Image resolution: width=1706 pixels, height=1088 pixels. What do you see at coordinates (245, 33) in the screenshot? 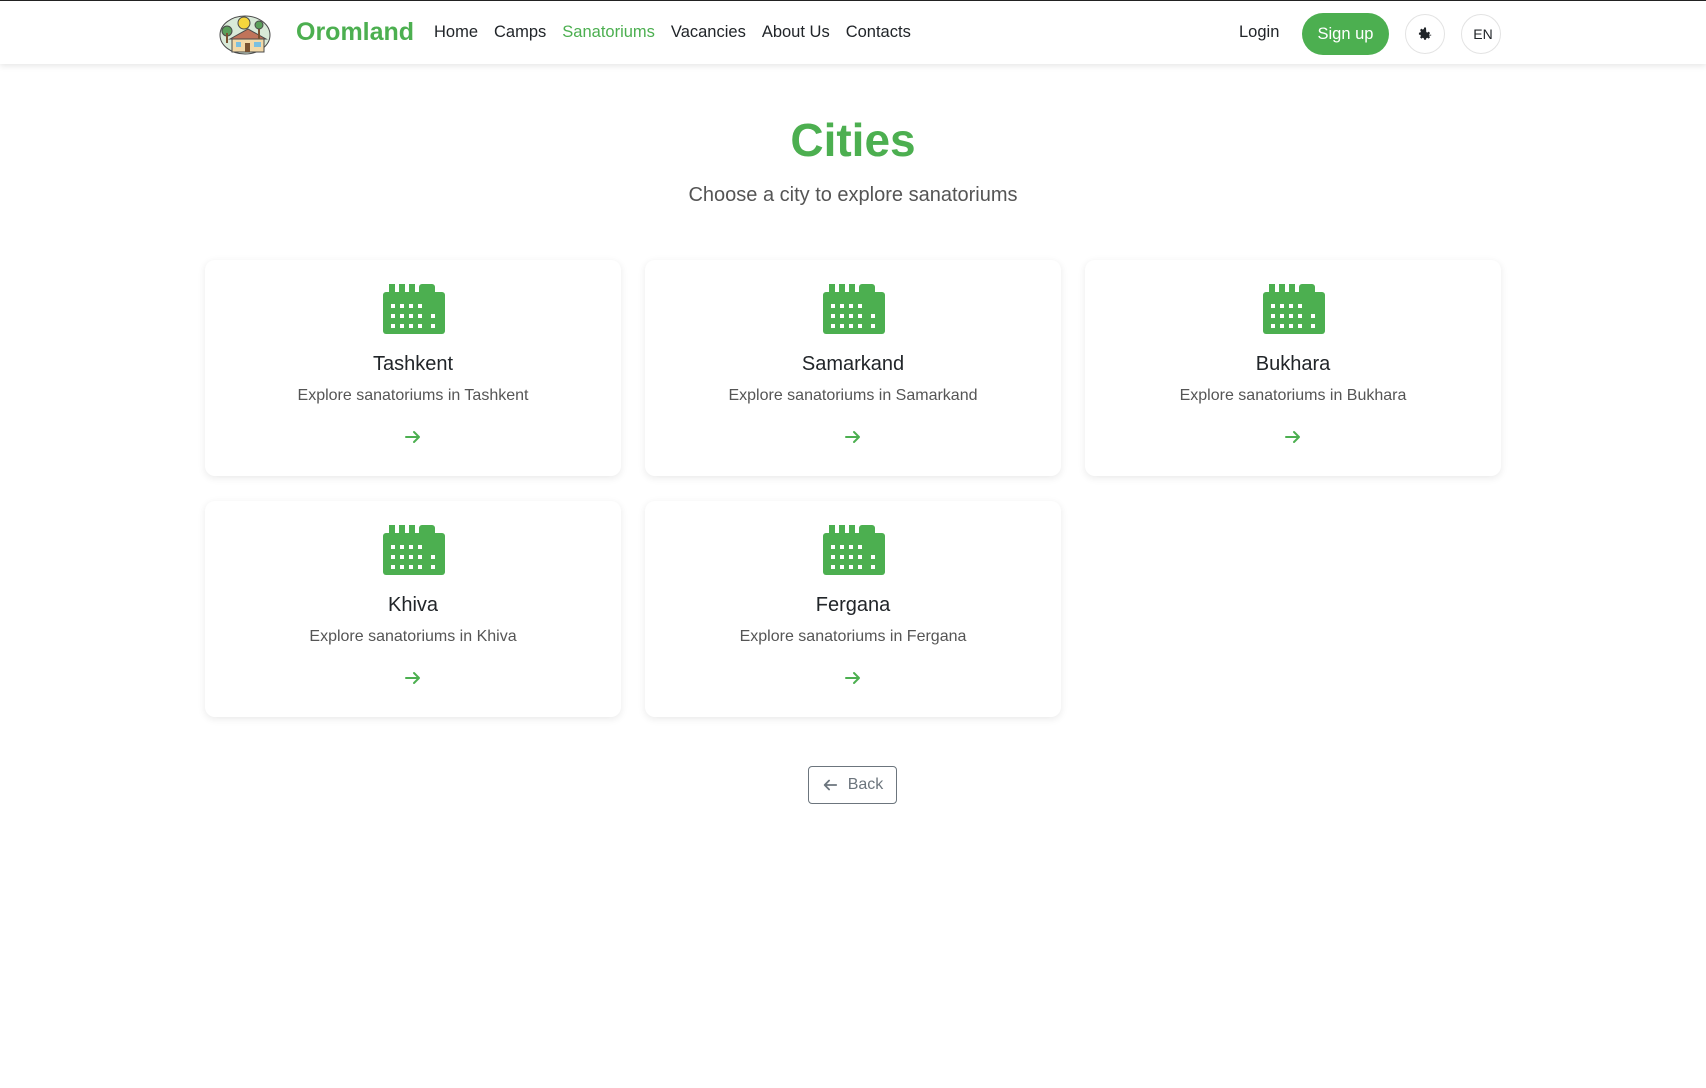
I see `logo-icon` at bounding box center [245, 33].